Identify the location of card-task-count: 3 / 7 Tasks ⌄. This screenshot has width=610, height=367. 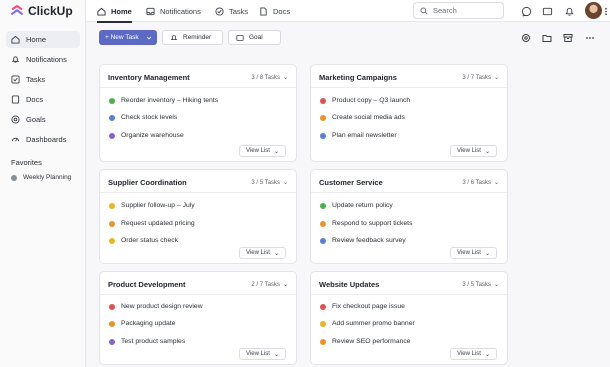
(480, 78).